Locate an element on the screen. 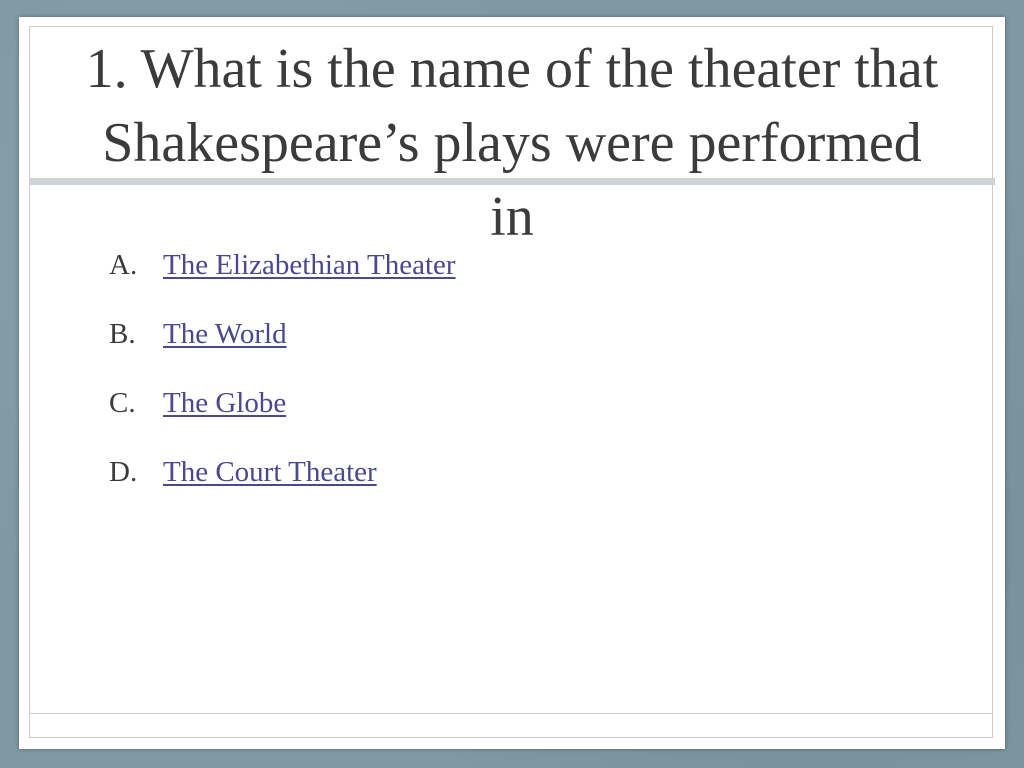 This screenshot has height=768, width=1024. footer-divider is located at coordinates (511, 713).